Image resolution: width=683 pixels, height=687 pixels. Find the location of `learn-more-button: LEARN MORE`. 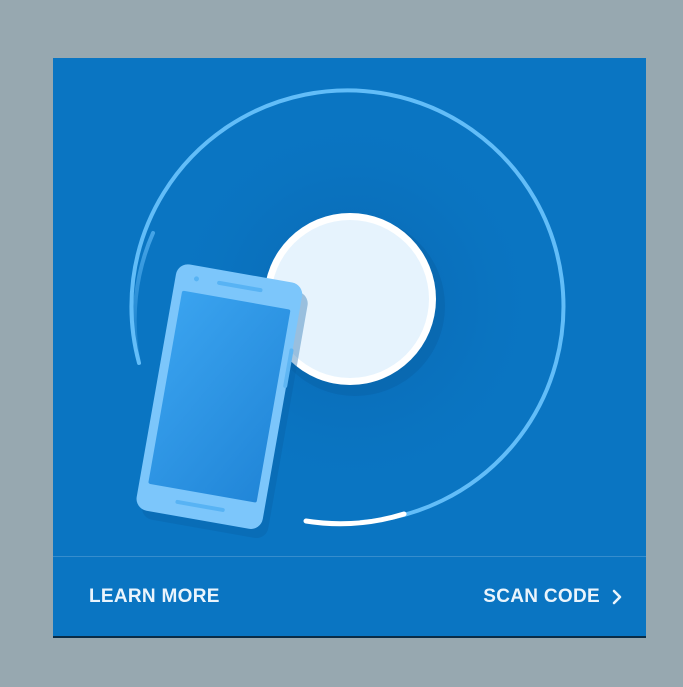

learn-more-button: LEARN MORE is located at coordinates (154, 596).